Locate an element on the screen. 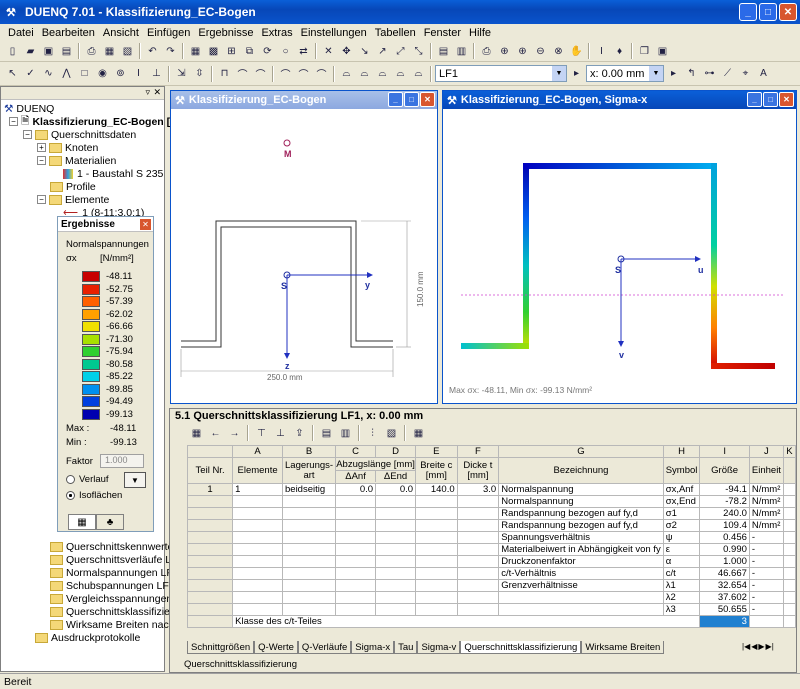  zoom-out-icon: ⊖ is located at coordinates (540, 51).